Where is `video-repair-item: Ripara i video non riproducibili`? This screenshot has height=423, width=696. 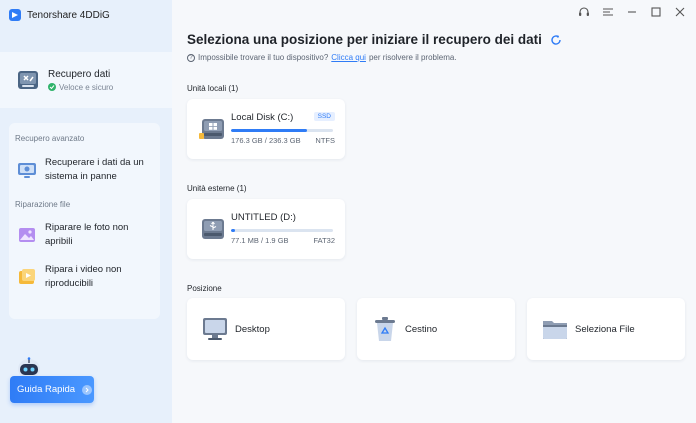
video-repair-item: Ripara i video non riproducibili is located at coordinates (87, 277).